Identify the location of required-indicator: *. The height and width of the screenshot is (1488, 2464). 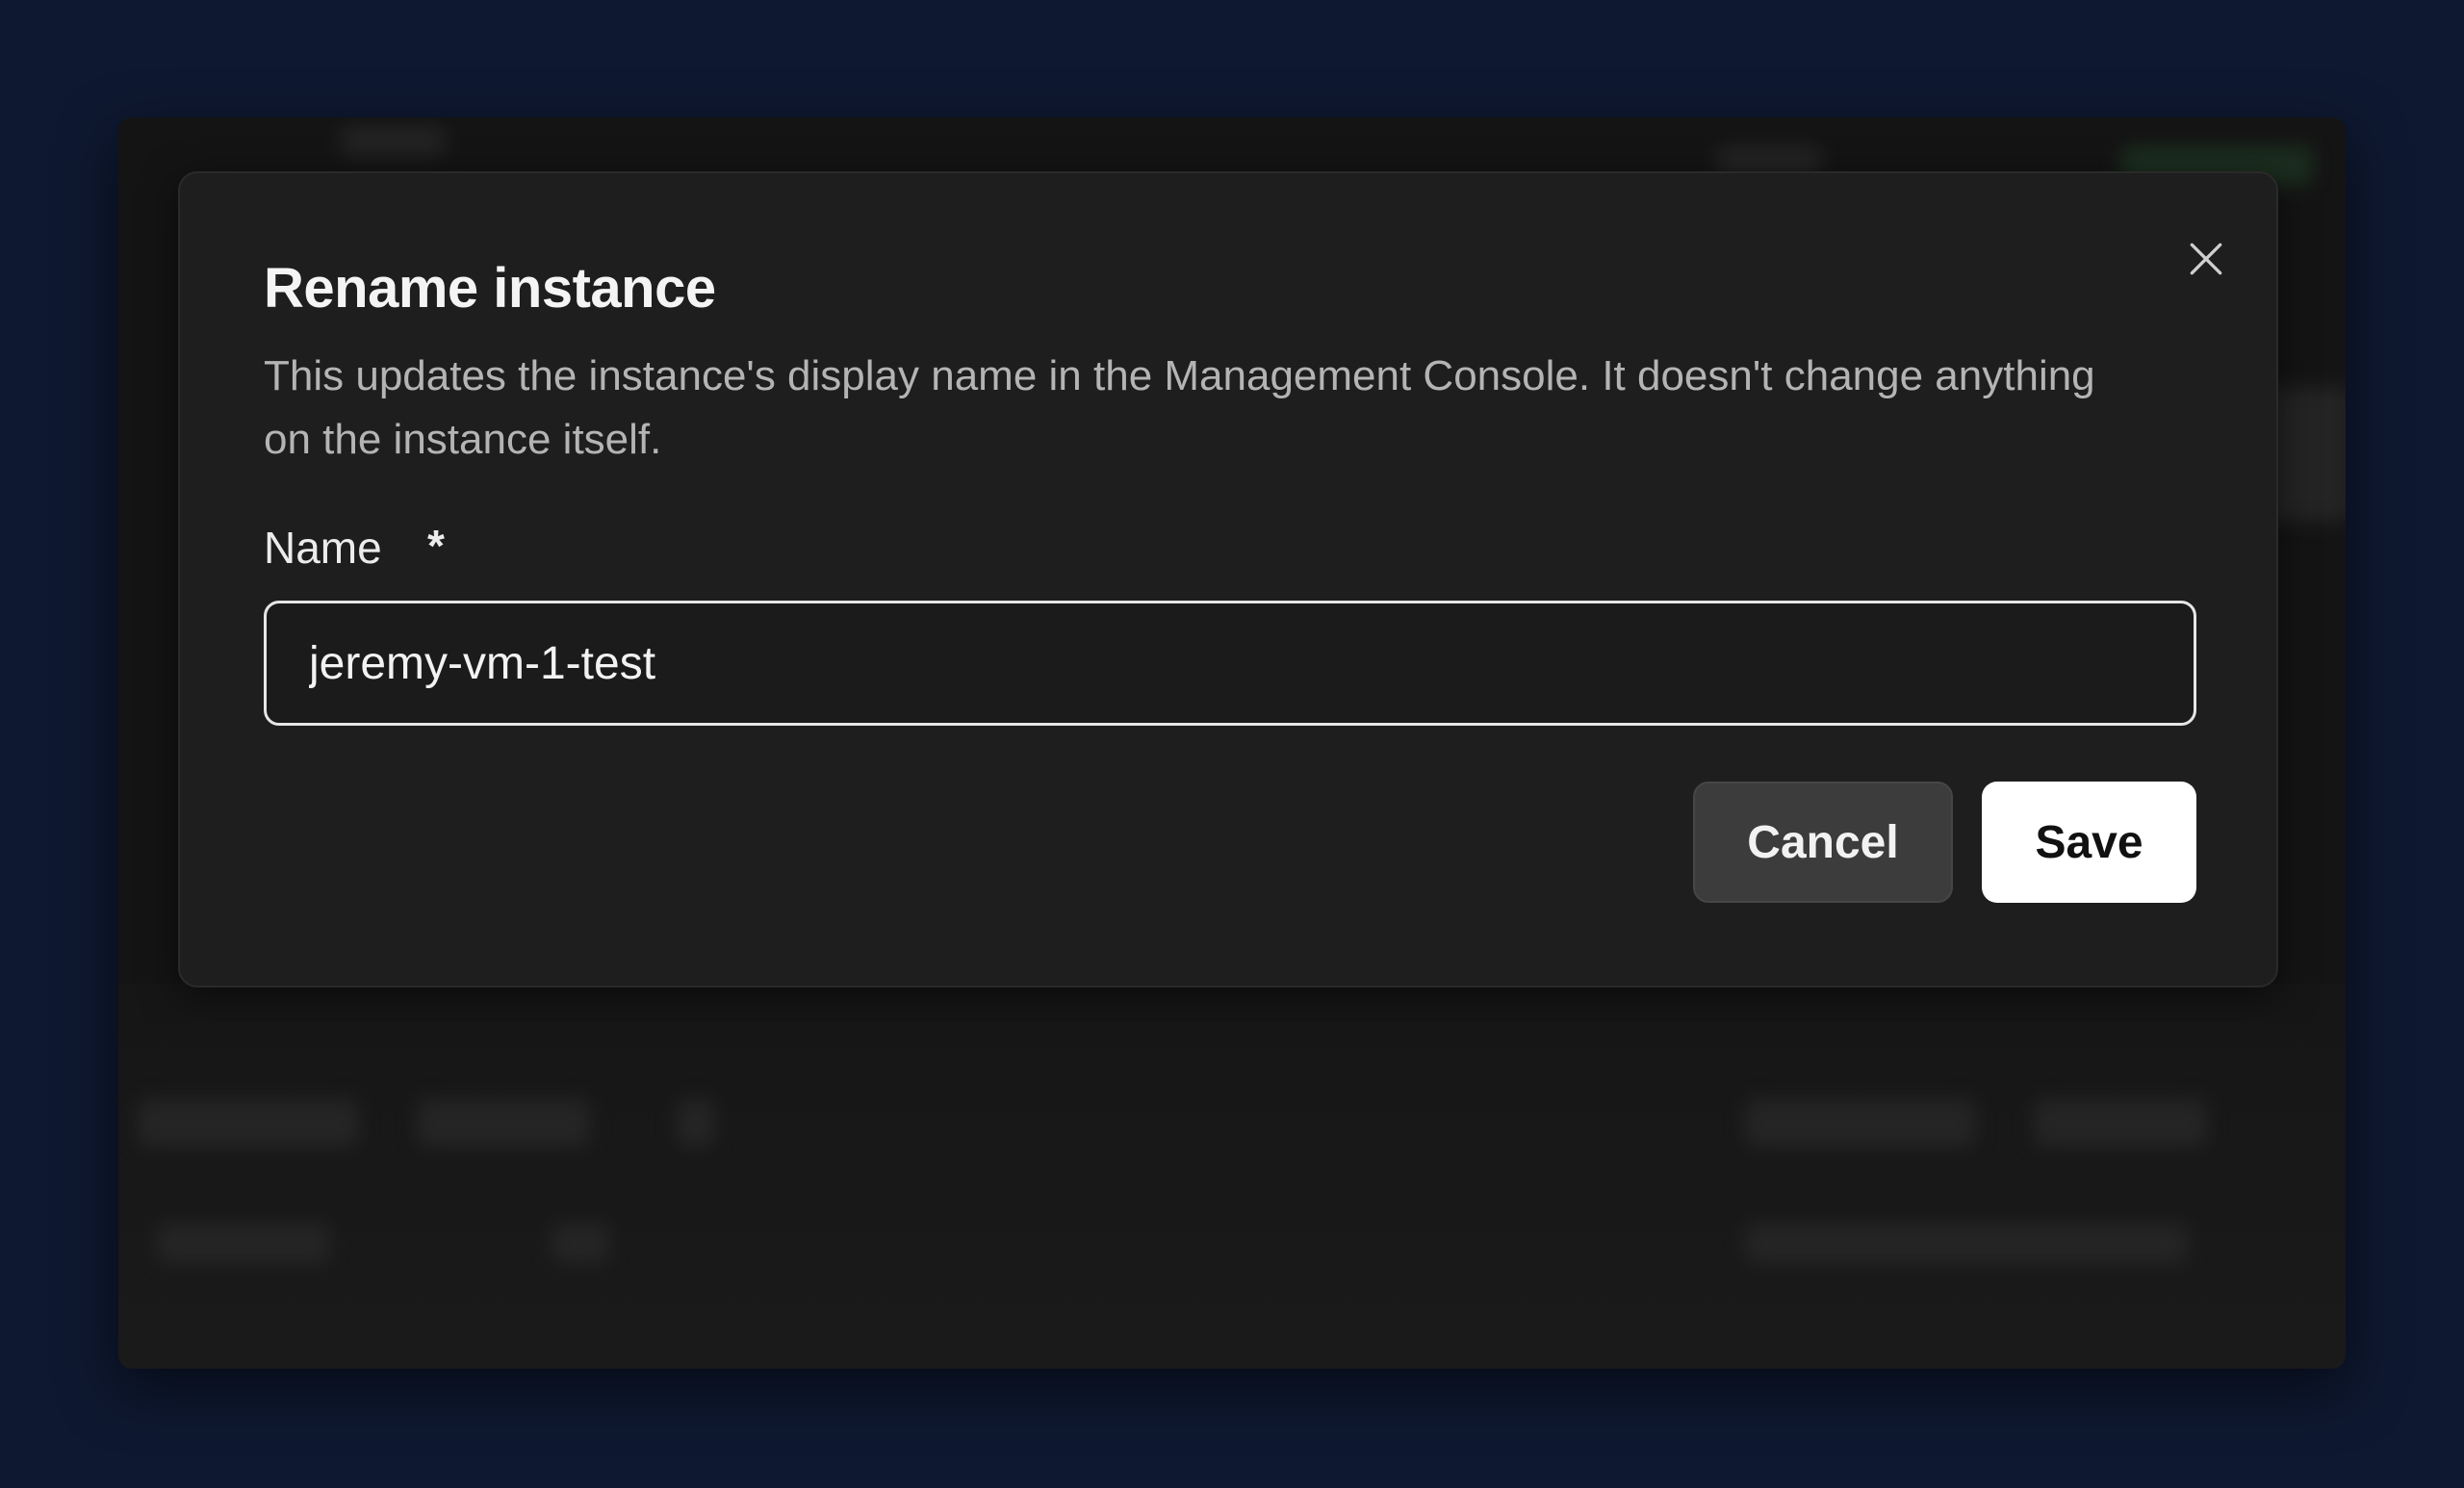
(436, 546).